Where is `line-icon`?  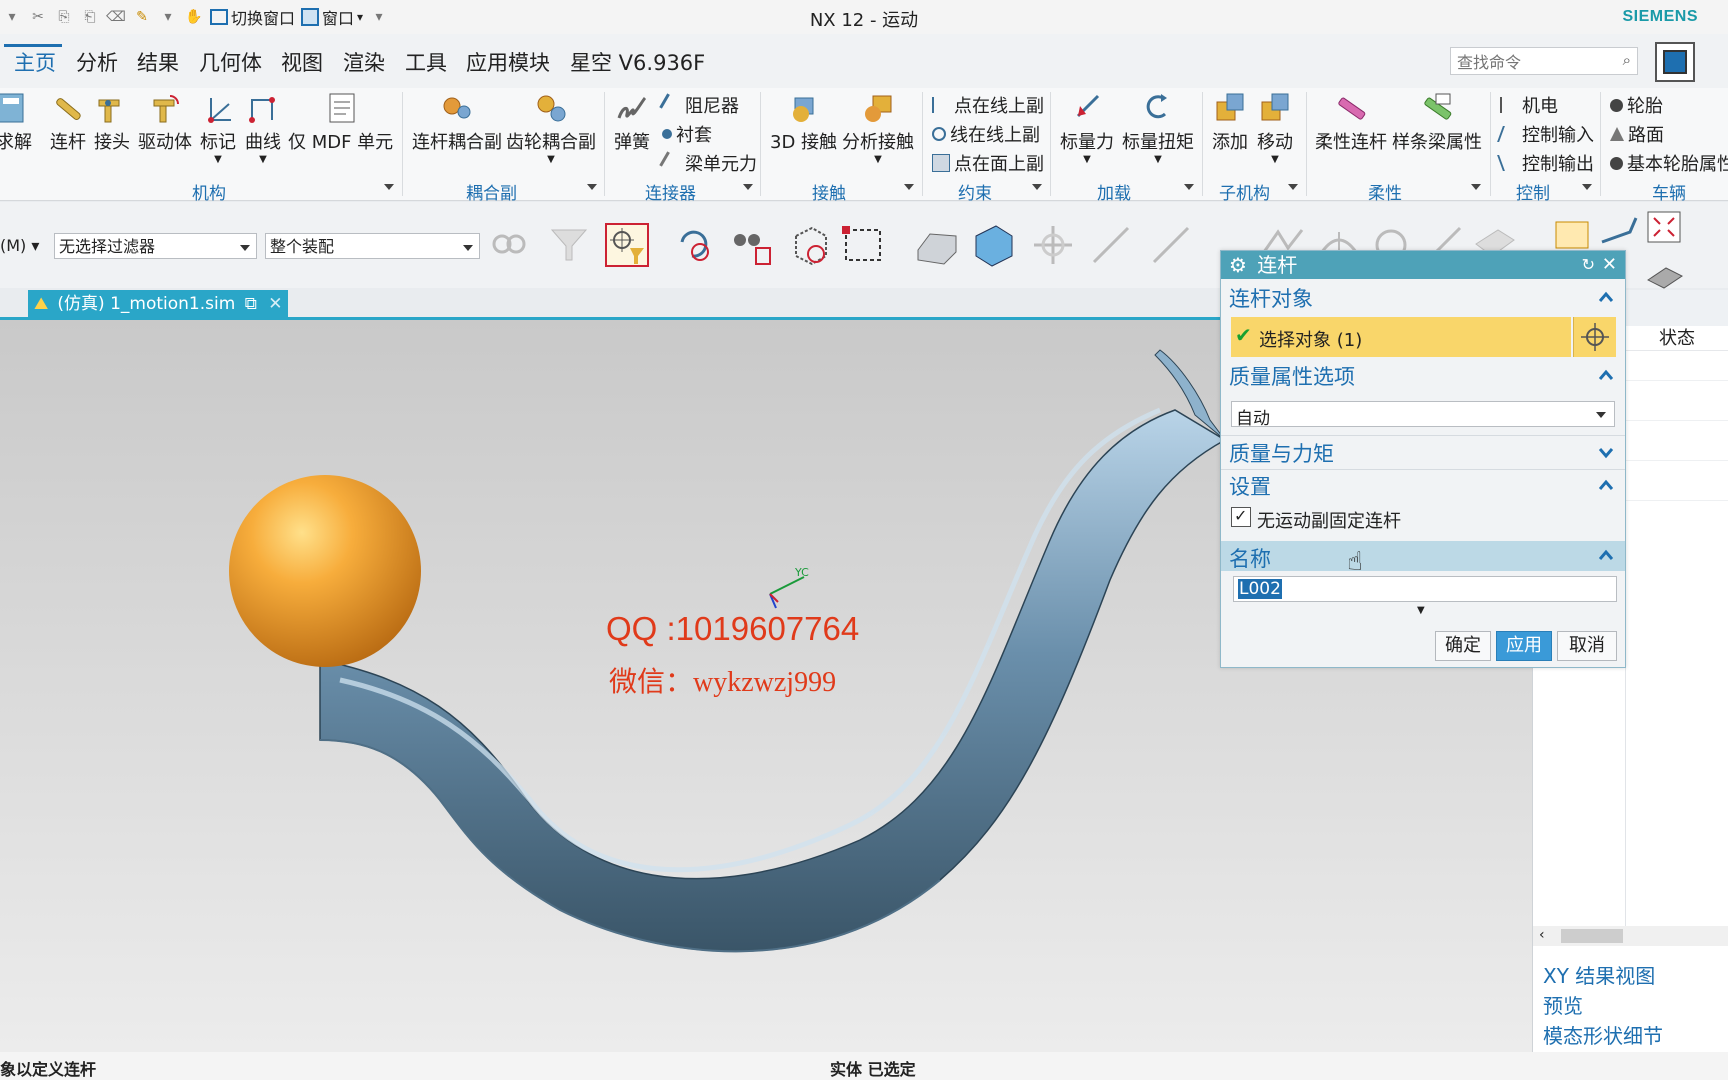 line-icon is located at coordinates (1111, 245).